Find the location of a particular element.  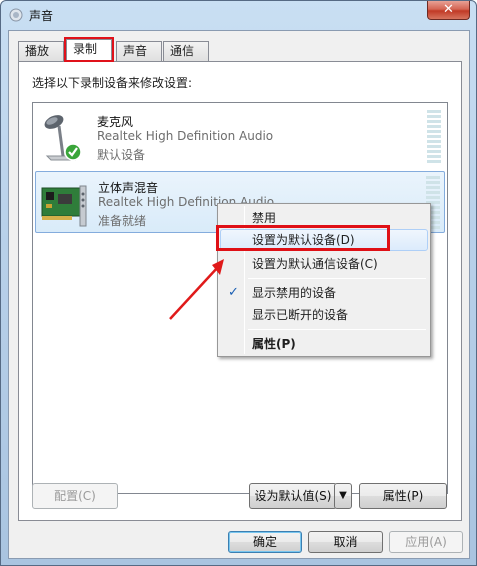

ok-button: 确定 is located at coordinates (265, 542).